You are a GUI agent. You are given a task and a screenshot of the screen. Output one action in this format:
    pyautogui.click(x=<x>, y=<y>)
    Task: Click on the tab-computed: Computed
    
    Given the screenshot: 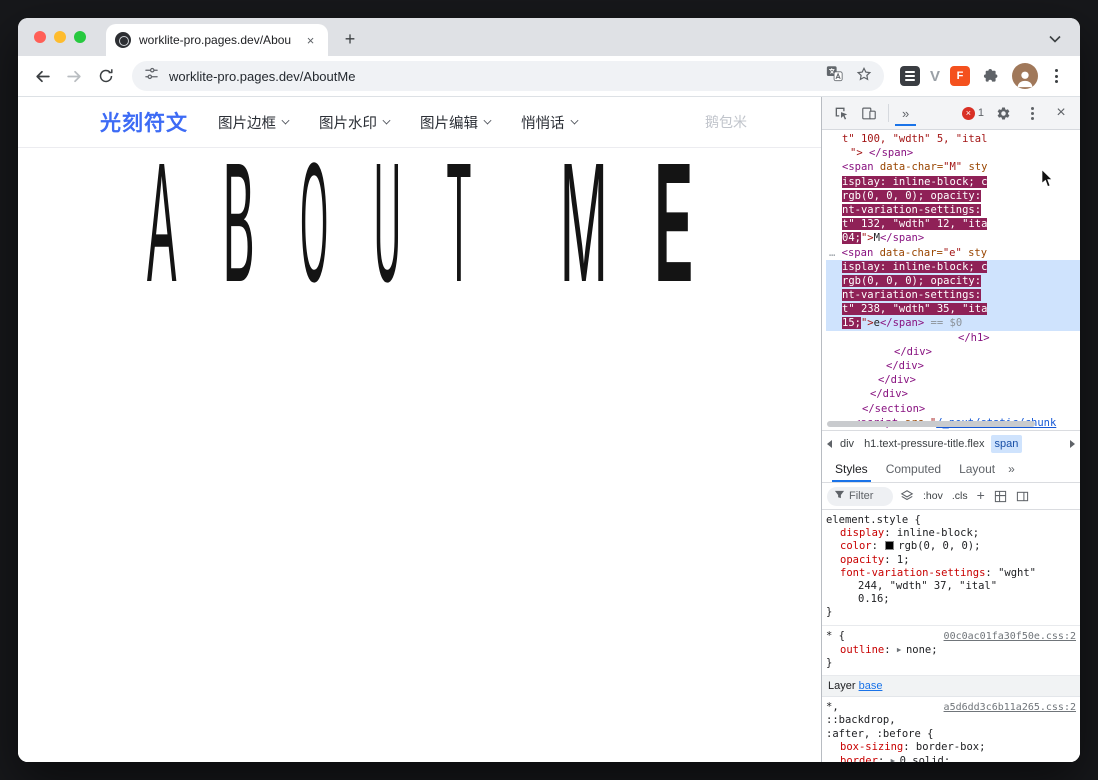 What is the action you would take?
    pyautogui.click(x=913, y=469)
    